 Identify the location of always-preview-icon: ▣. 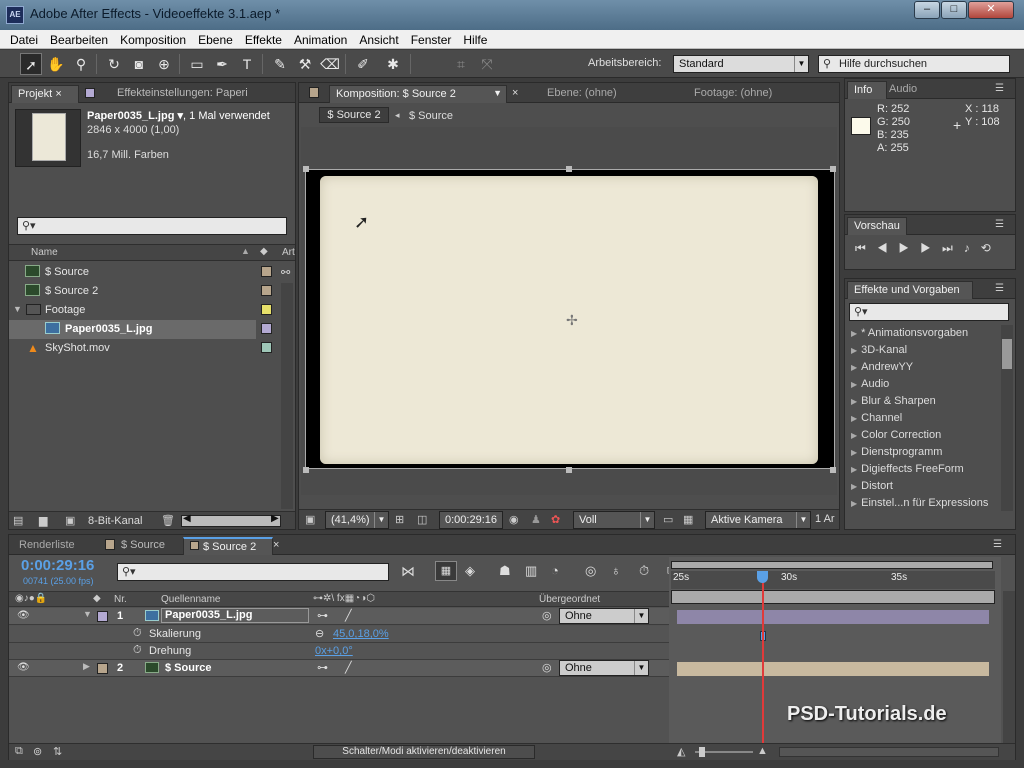
(310, 519).